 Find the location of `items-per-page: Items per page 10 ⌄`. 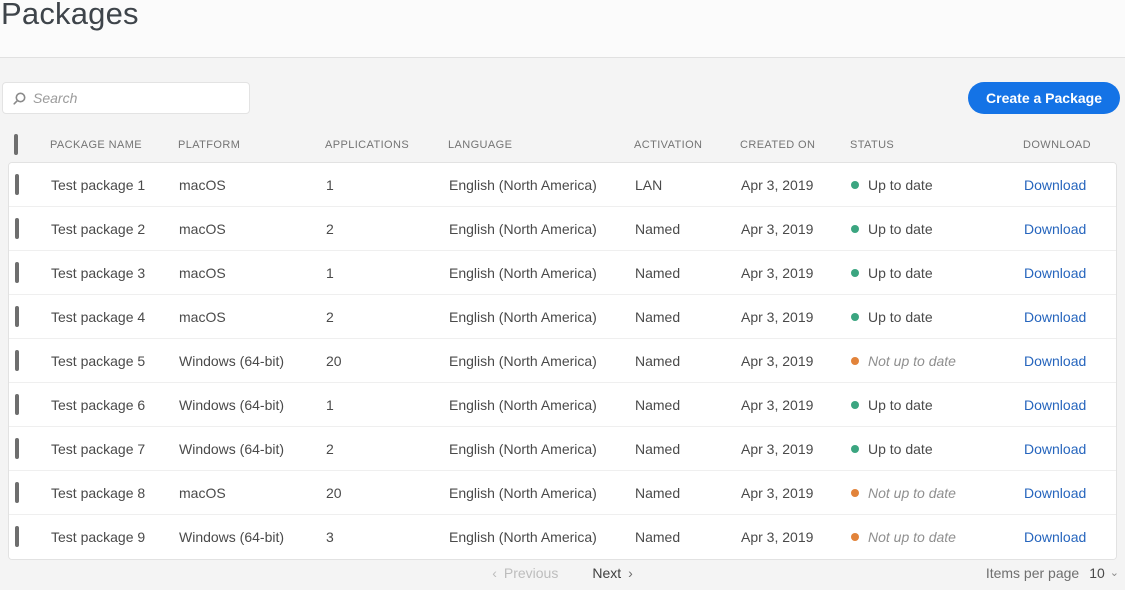

items-per-page: Items per page 10 ⌄ is located at coordinates (1052, 573).